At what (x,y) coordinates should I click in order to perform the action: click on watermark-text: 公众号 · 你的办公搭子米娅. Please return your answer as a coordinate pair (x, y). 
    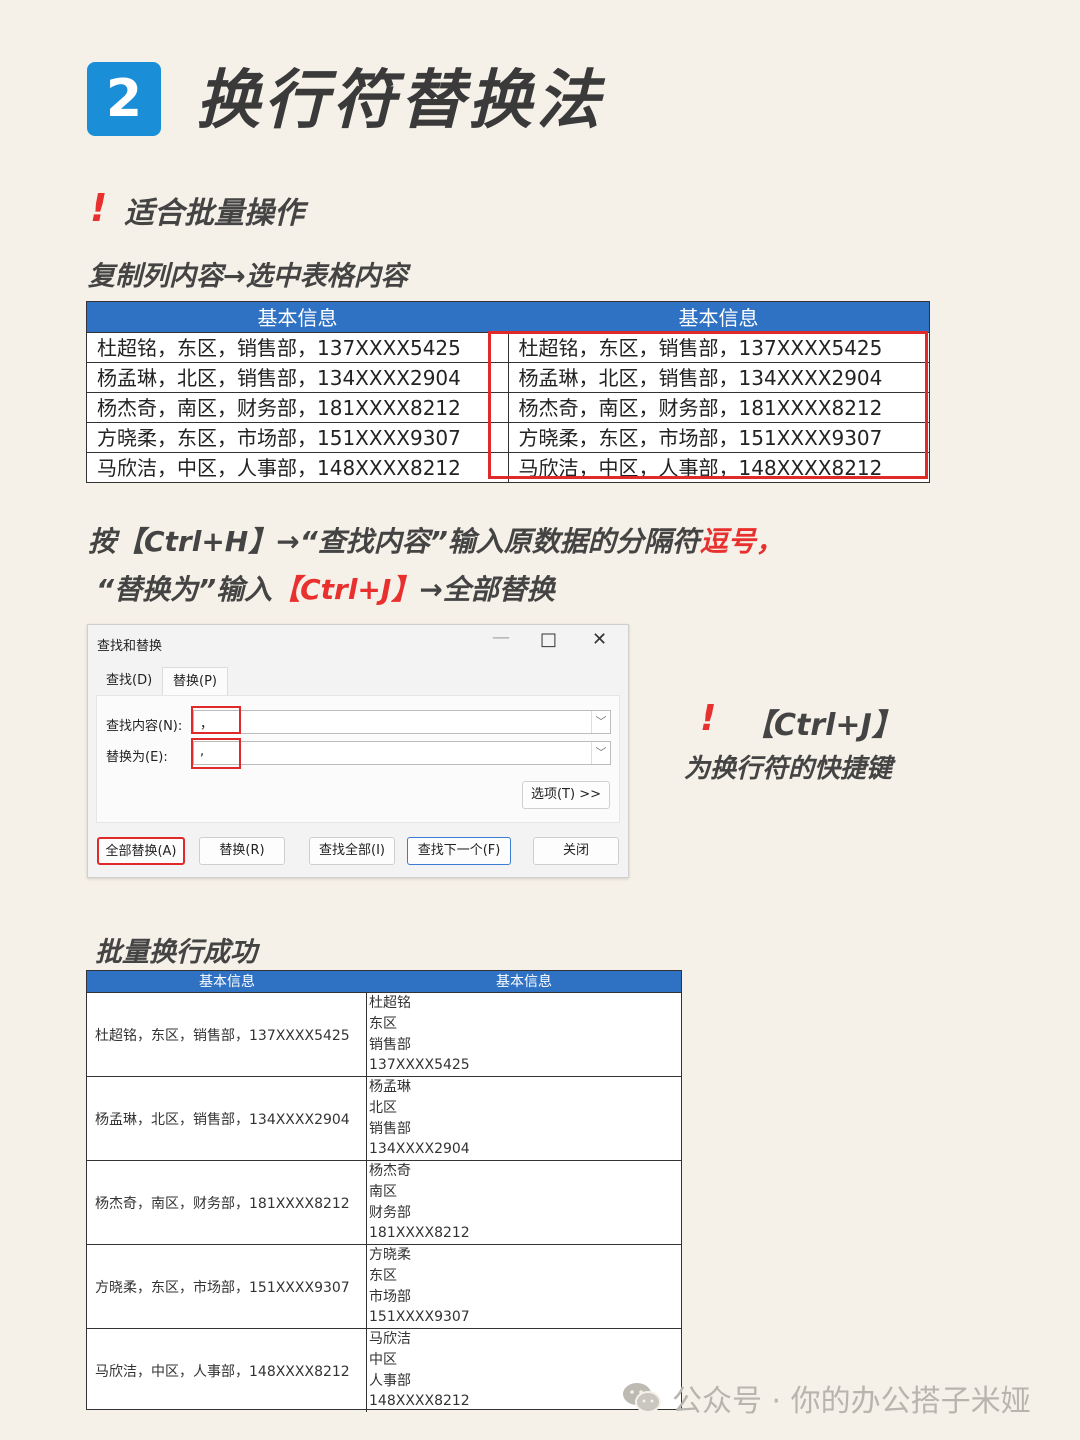
    Looking at the image, I should click on (851, 1401).